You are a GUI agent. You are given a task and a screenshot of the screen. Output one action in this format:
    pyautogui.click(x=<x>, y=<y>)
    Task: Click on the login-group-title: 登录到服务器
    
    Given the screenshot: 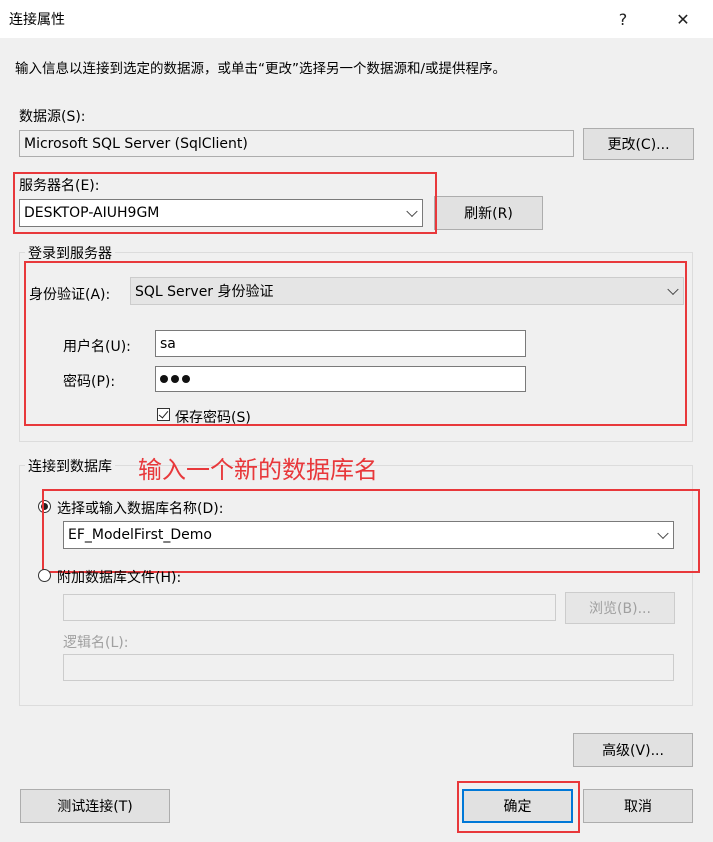 What is the action you would take?
    pyautogui.click(x=70, y=253)
    